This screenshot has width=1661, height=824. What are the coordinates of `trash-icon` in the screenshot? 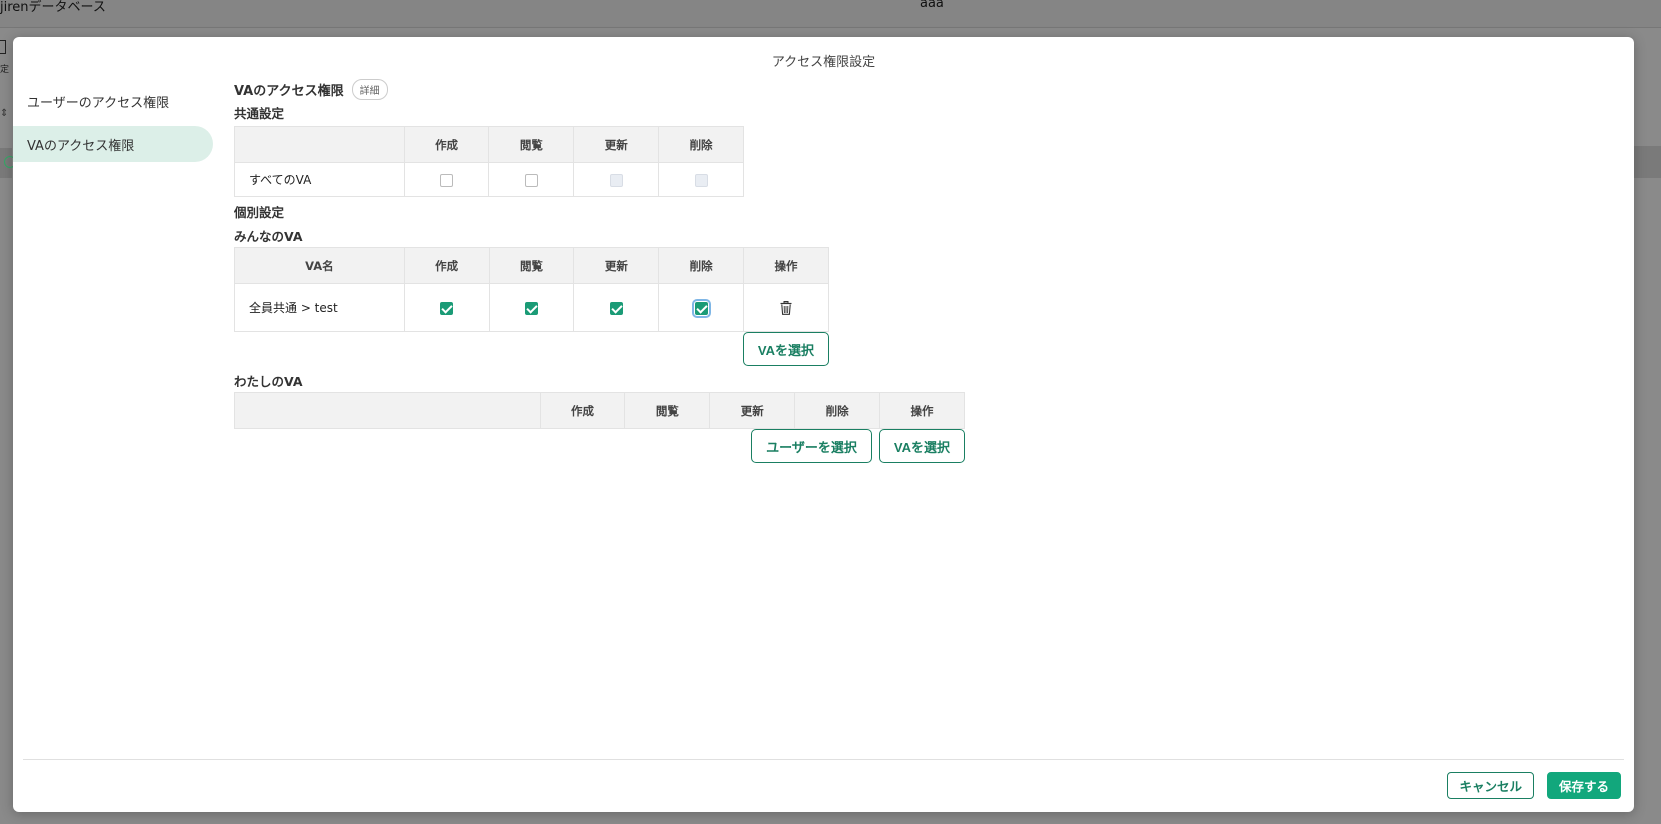 It's located at (786, 307).